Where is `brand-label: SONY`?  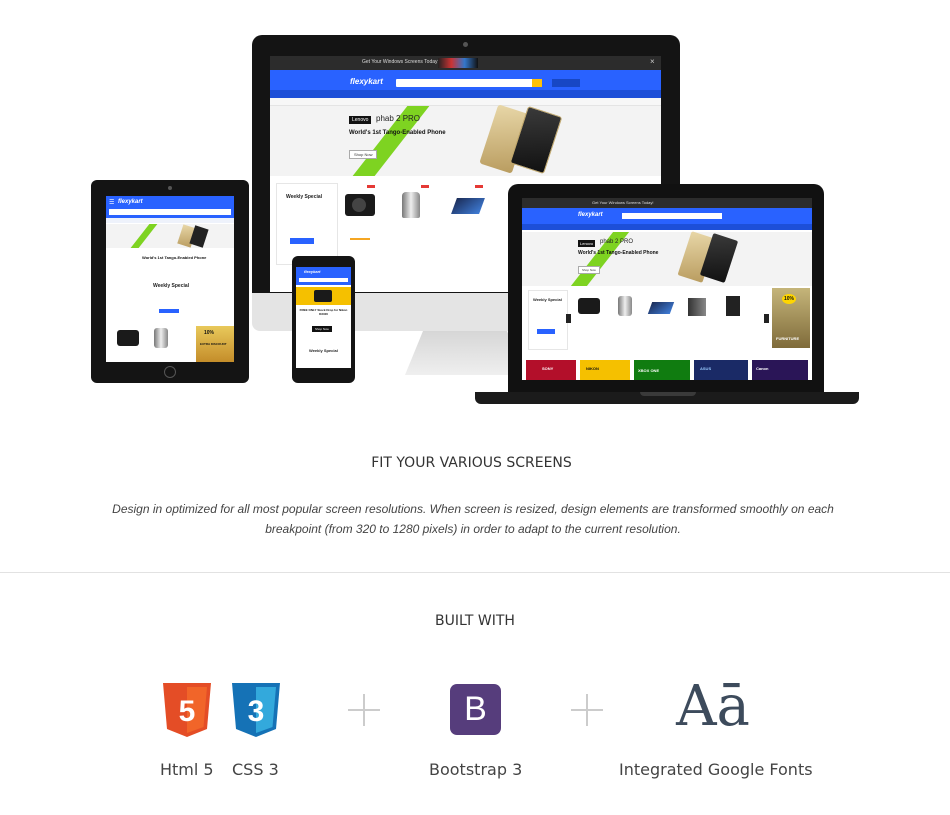 brand-label: SONY is located at coordinates (548, 368).